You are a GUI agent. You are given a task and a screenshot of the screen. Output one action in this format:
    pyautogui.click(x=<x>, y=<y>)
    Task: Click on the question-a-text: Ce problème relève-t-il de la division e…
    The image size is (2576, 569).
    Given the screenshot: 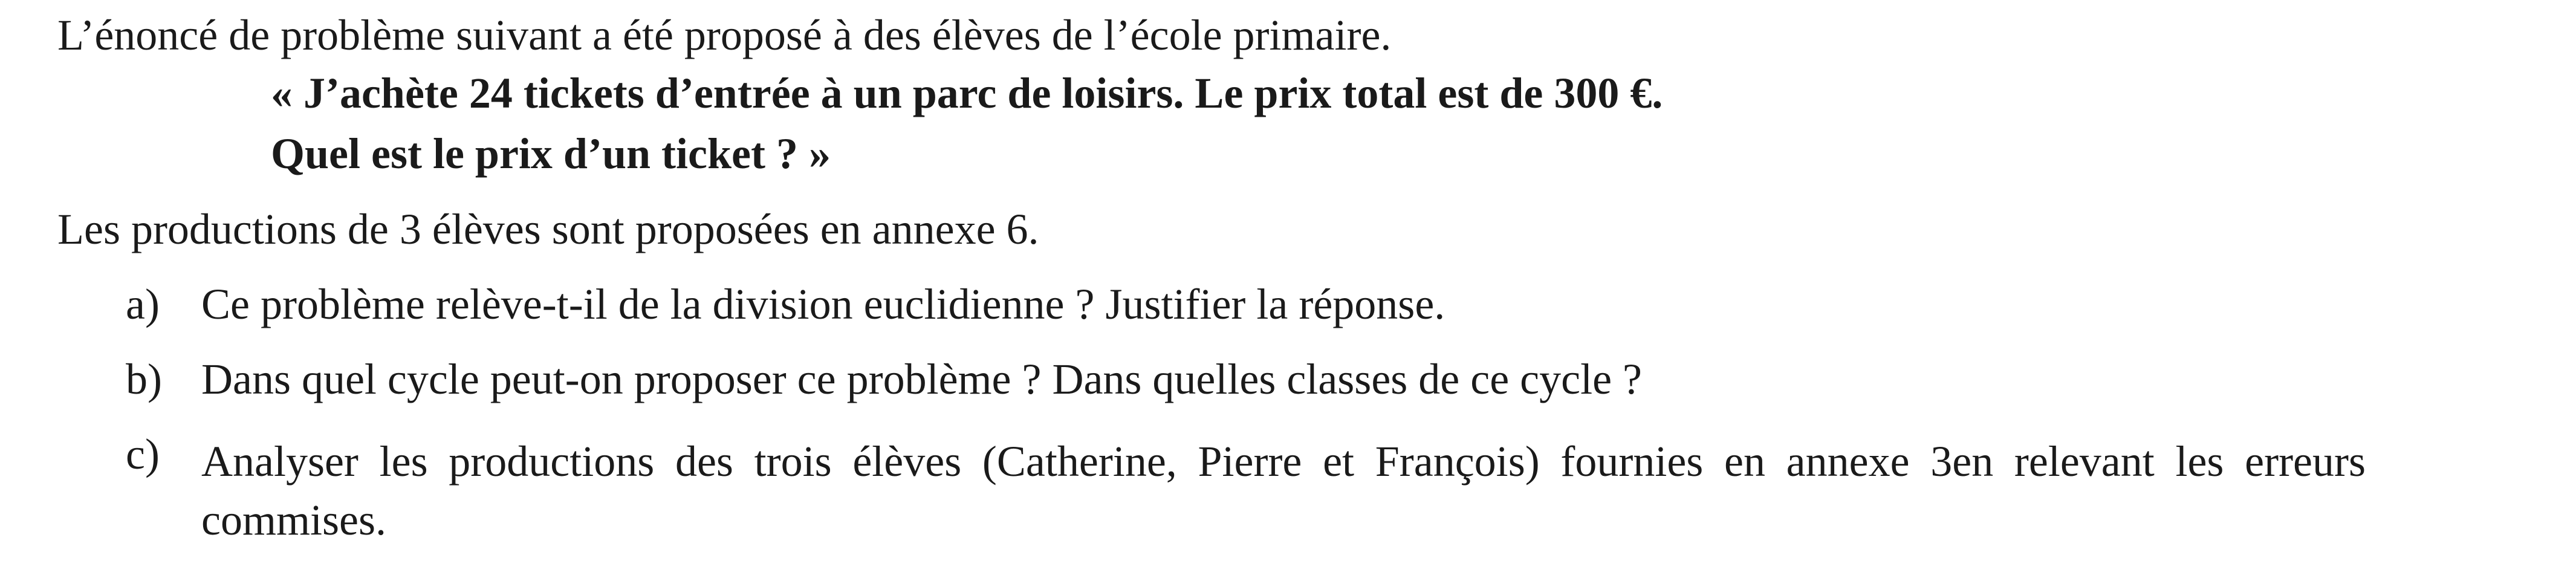 What is the action you would take?
    pyautogui.click(x=823, y=304)
    